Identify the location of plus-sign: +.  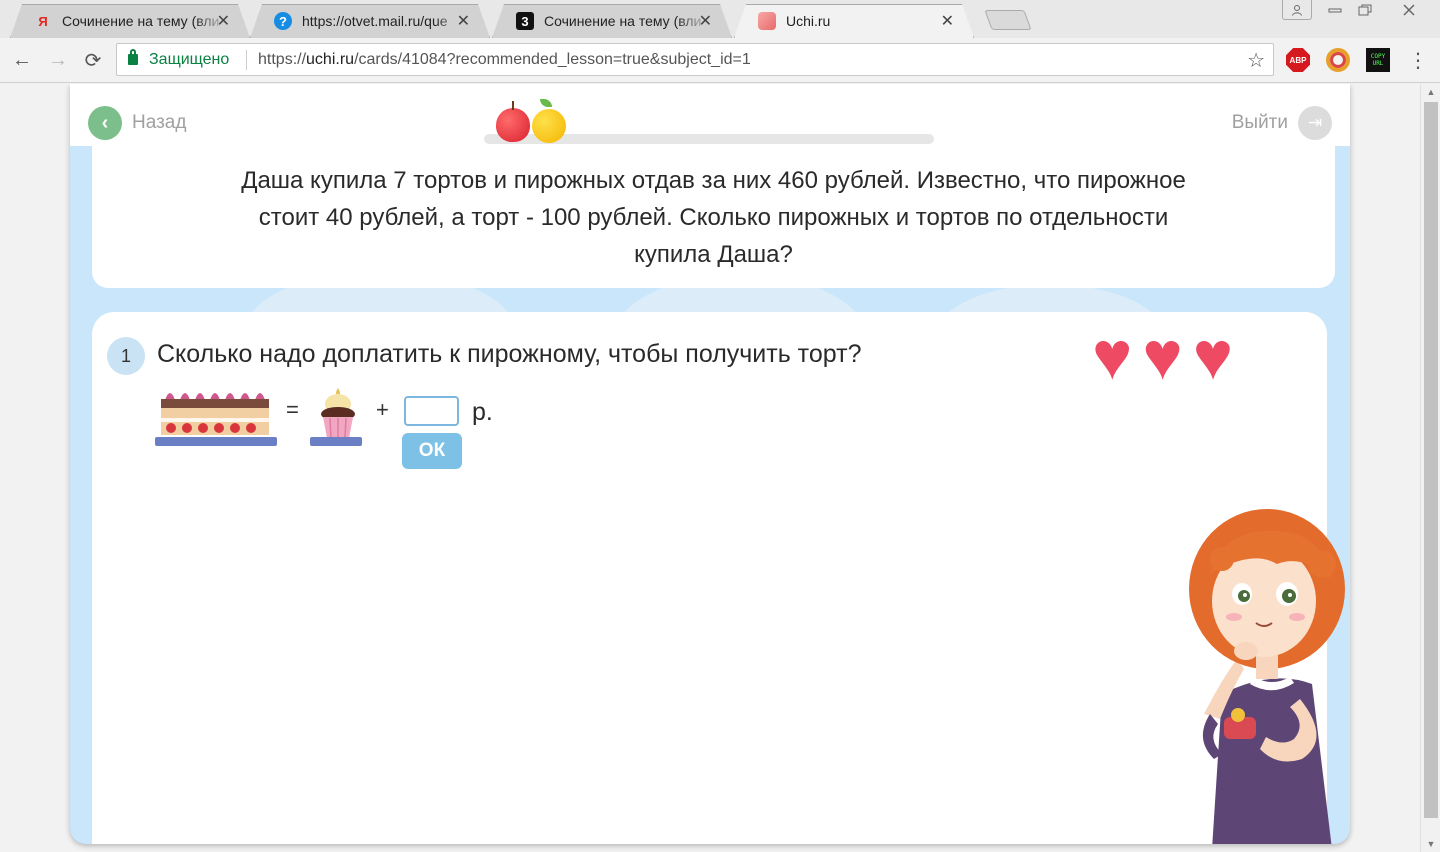
(382, 409).